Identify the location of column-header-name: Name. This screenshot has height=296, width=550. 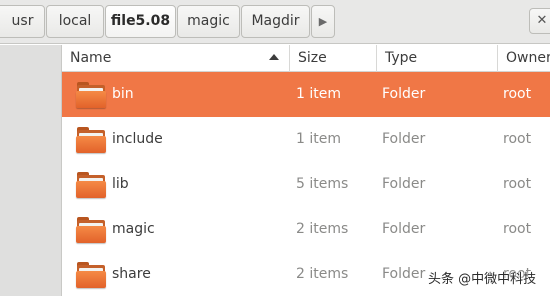
(175, 58).